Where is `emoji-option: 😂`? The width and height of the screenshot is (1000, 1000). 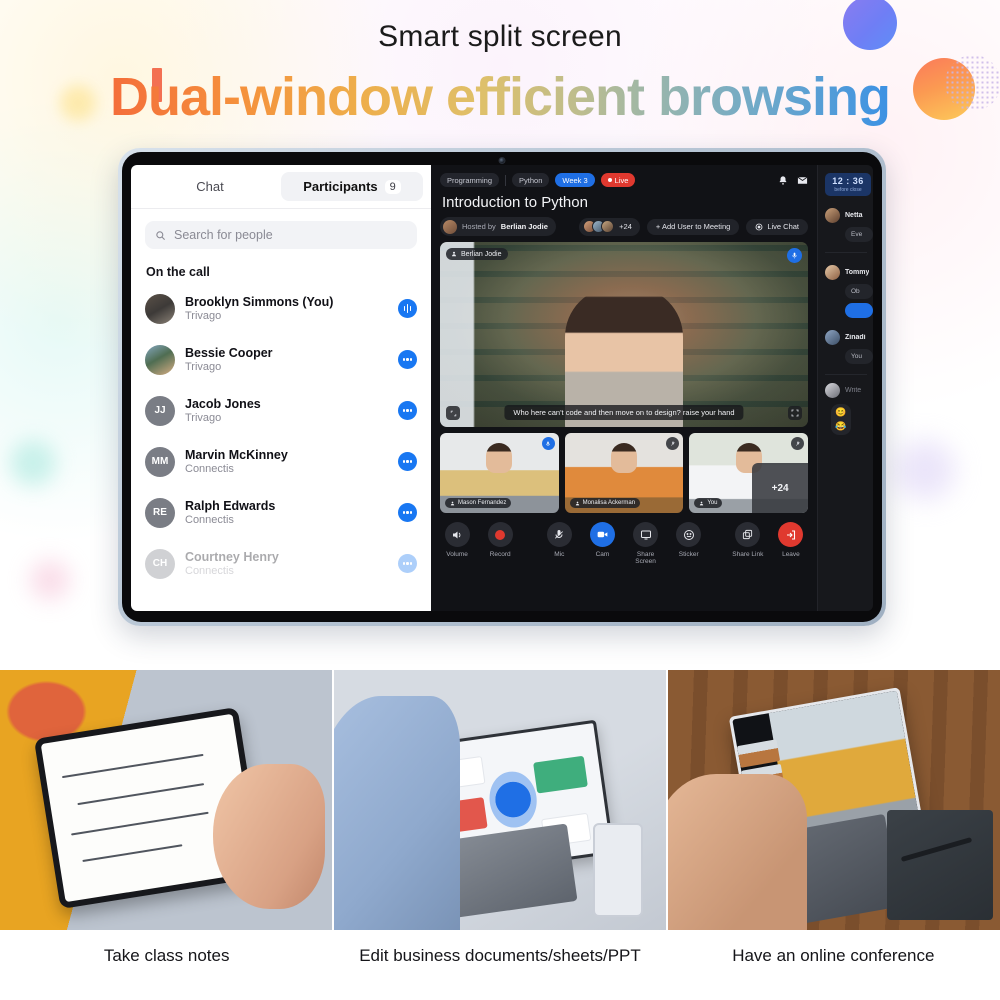
emoji-option: 😂 is located at coordinates (840, 426).